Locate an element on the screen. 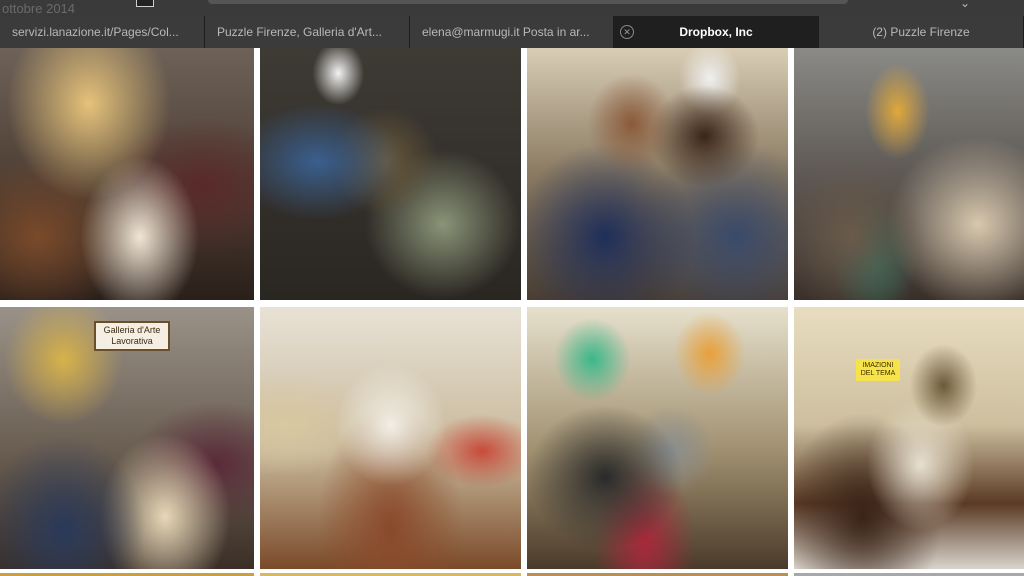 This screenshot has height=576, width=1024. photo-two-men-portrait is located at coordinates (657, 174).